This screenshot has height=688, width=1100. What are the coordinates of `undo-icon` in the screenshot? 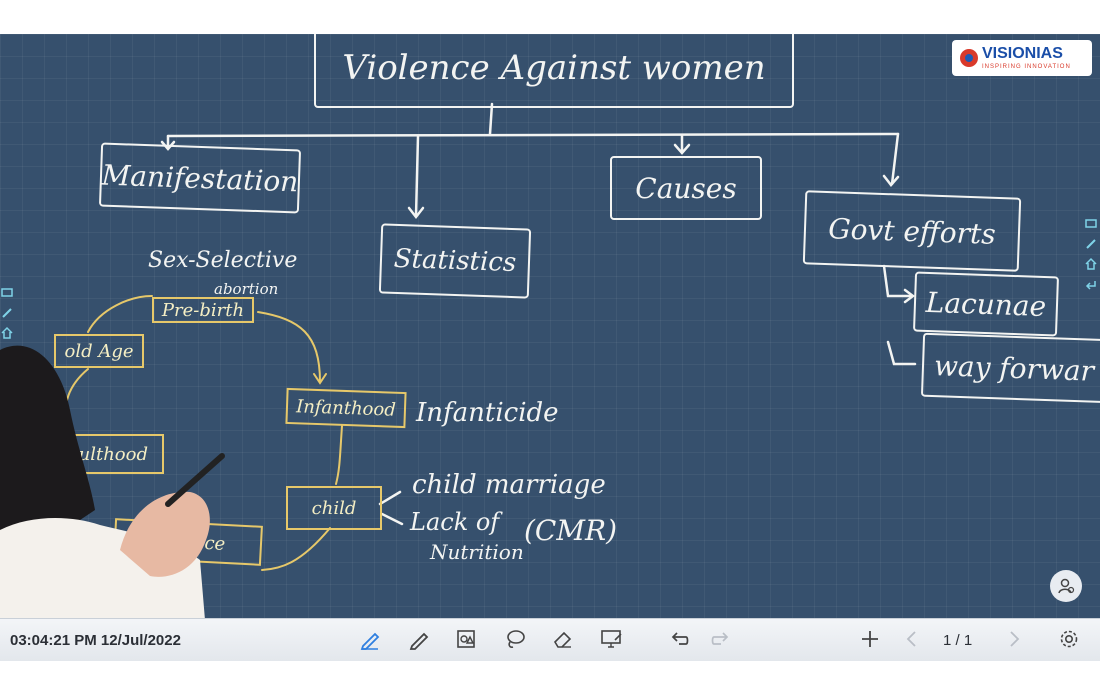 It's located at (680, 638).